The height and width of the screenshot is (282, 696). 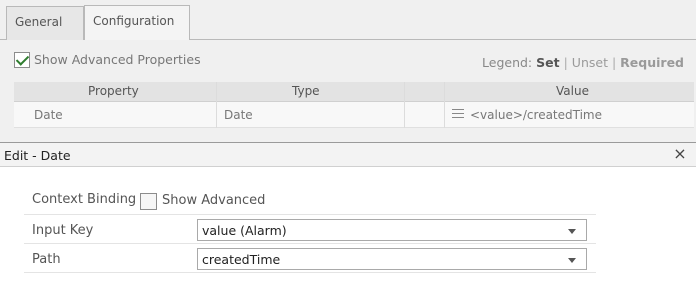 I want to click on show-advanced-properties-label: Show Advanced Properties, so click(x=117, y=59).